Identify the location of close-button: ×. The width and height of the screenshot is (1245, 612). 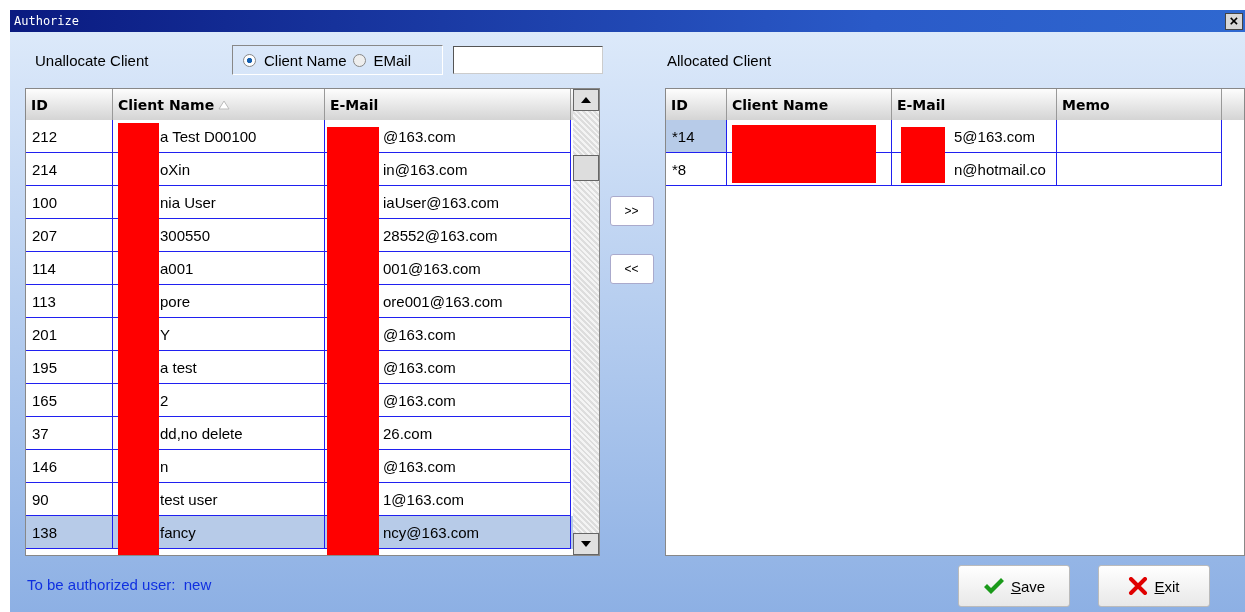
(1234, 21).